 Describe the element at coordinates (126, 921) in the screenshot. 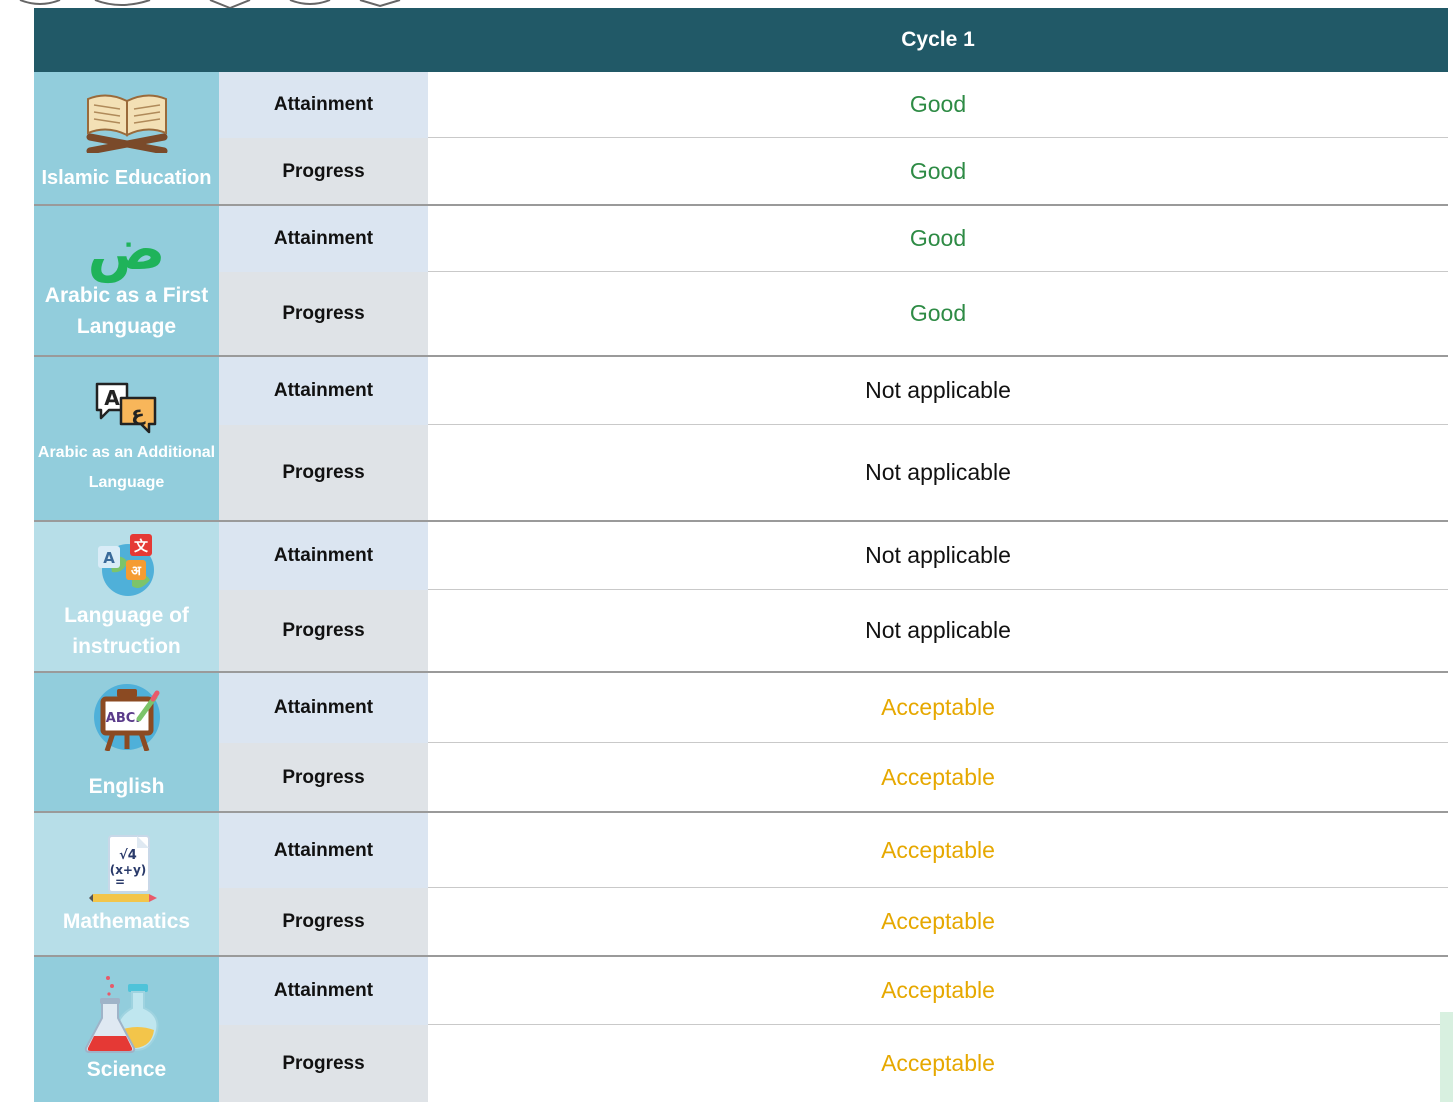

I see `subject-label: Mathematics` at that location.